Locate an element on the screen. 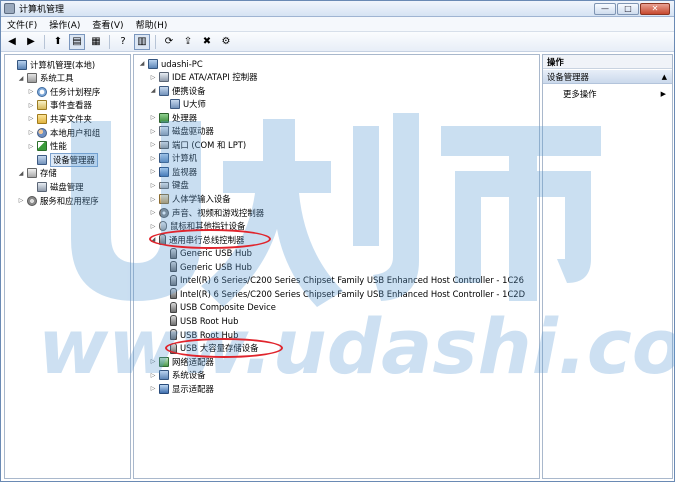  close-button: ✕ is located at coordinates (655, 9).